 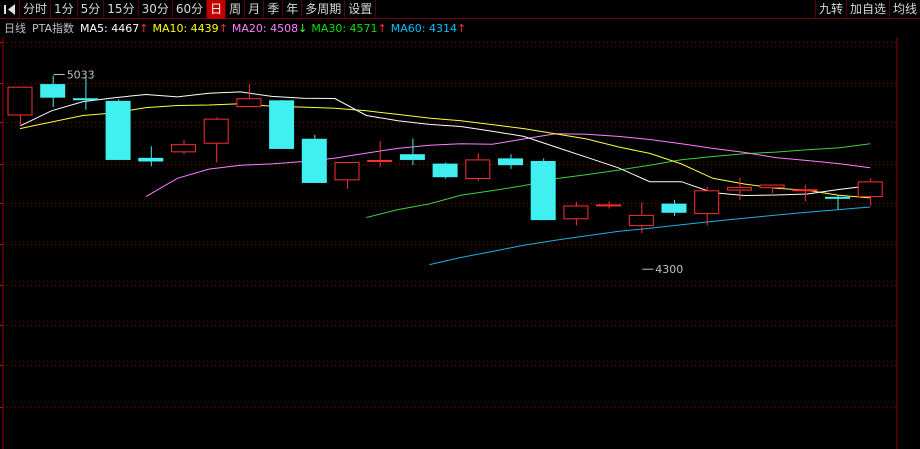 I want to click on annotation-label-0: 5033, so click(x=81, y=74).